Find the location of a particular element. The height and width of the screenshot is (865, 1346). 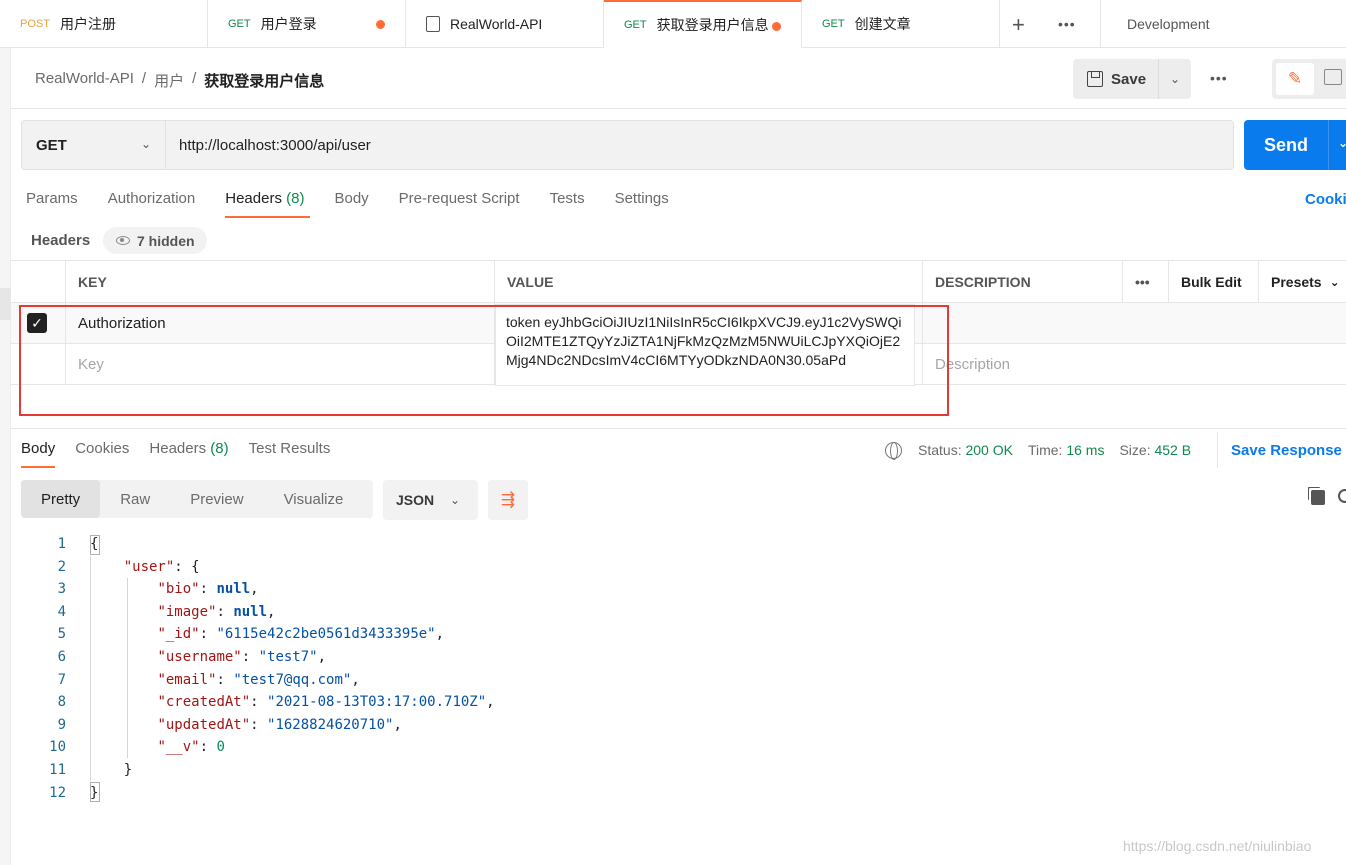

presets-label: Presets is located at coordinates (1296, 281).